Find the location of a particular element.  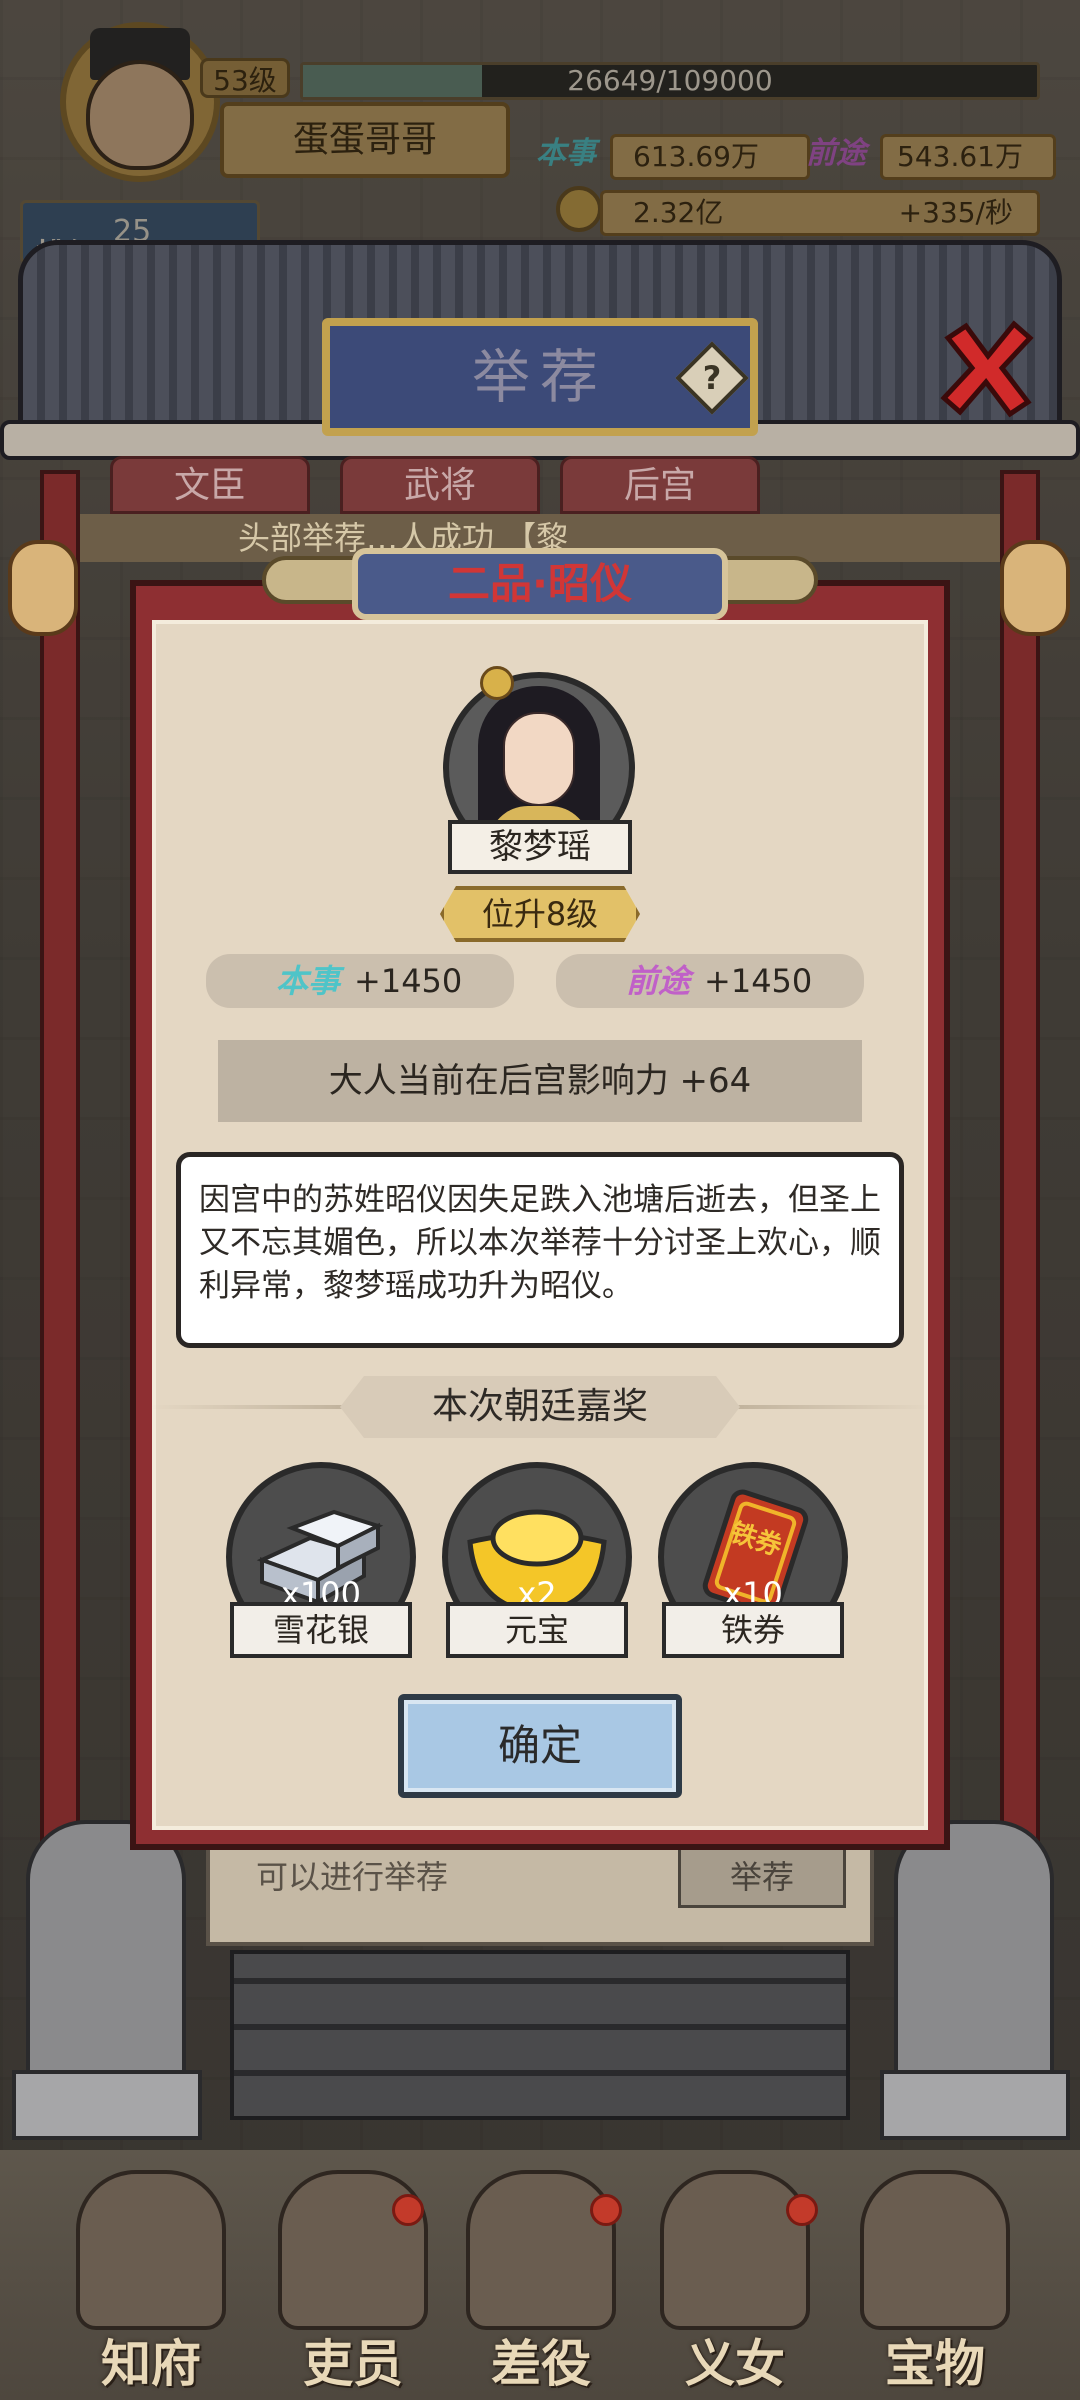

rank-title: 二品·昭仪 is located at coordinates (540, 583).